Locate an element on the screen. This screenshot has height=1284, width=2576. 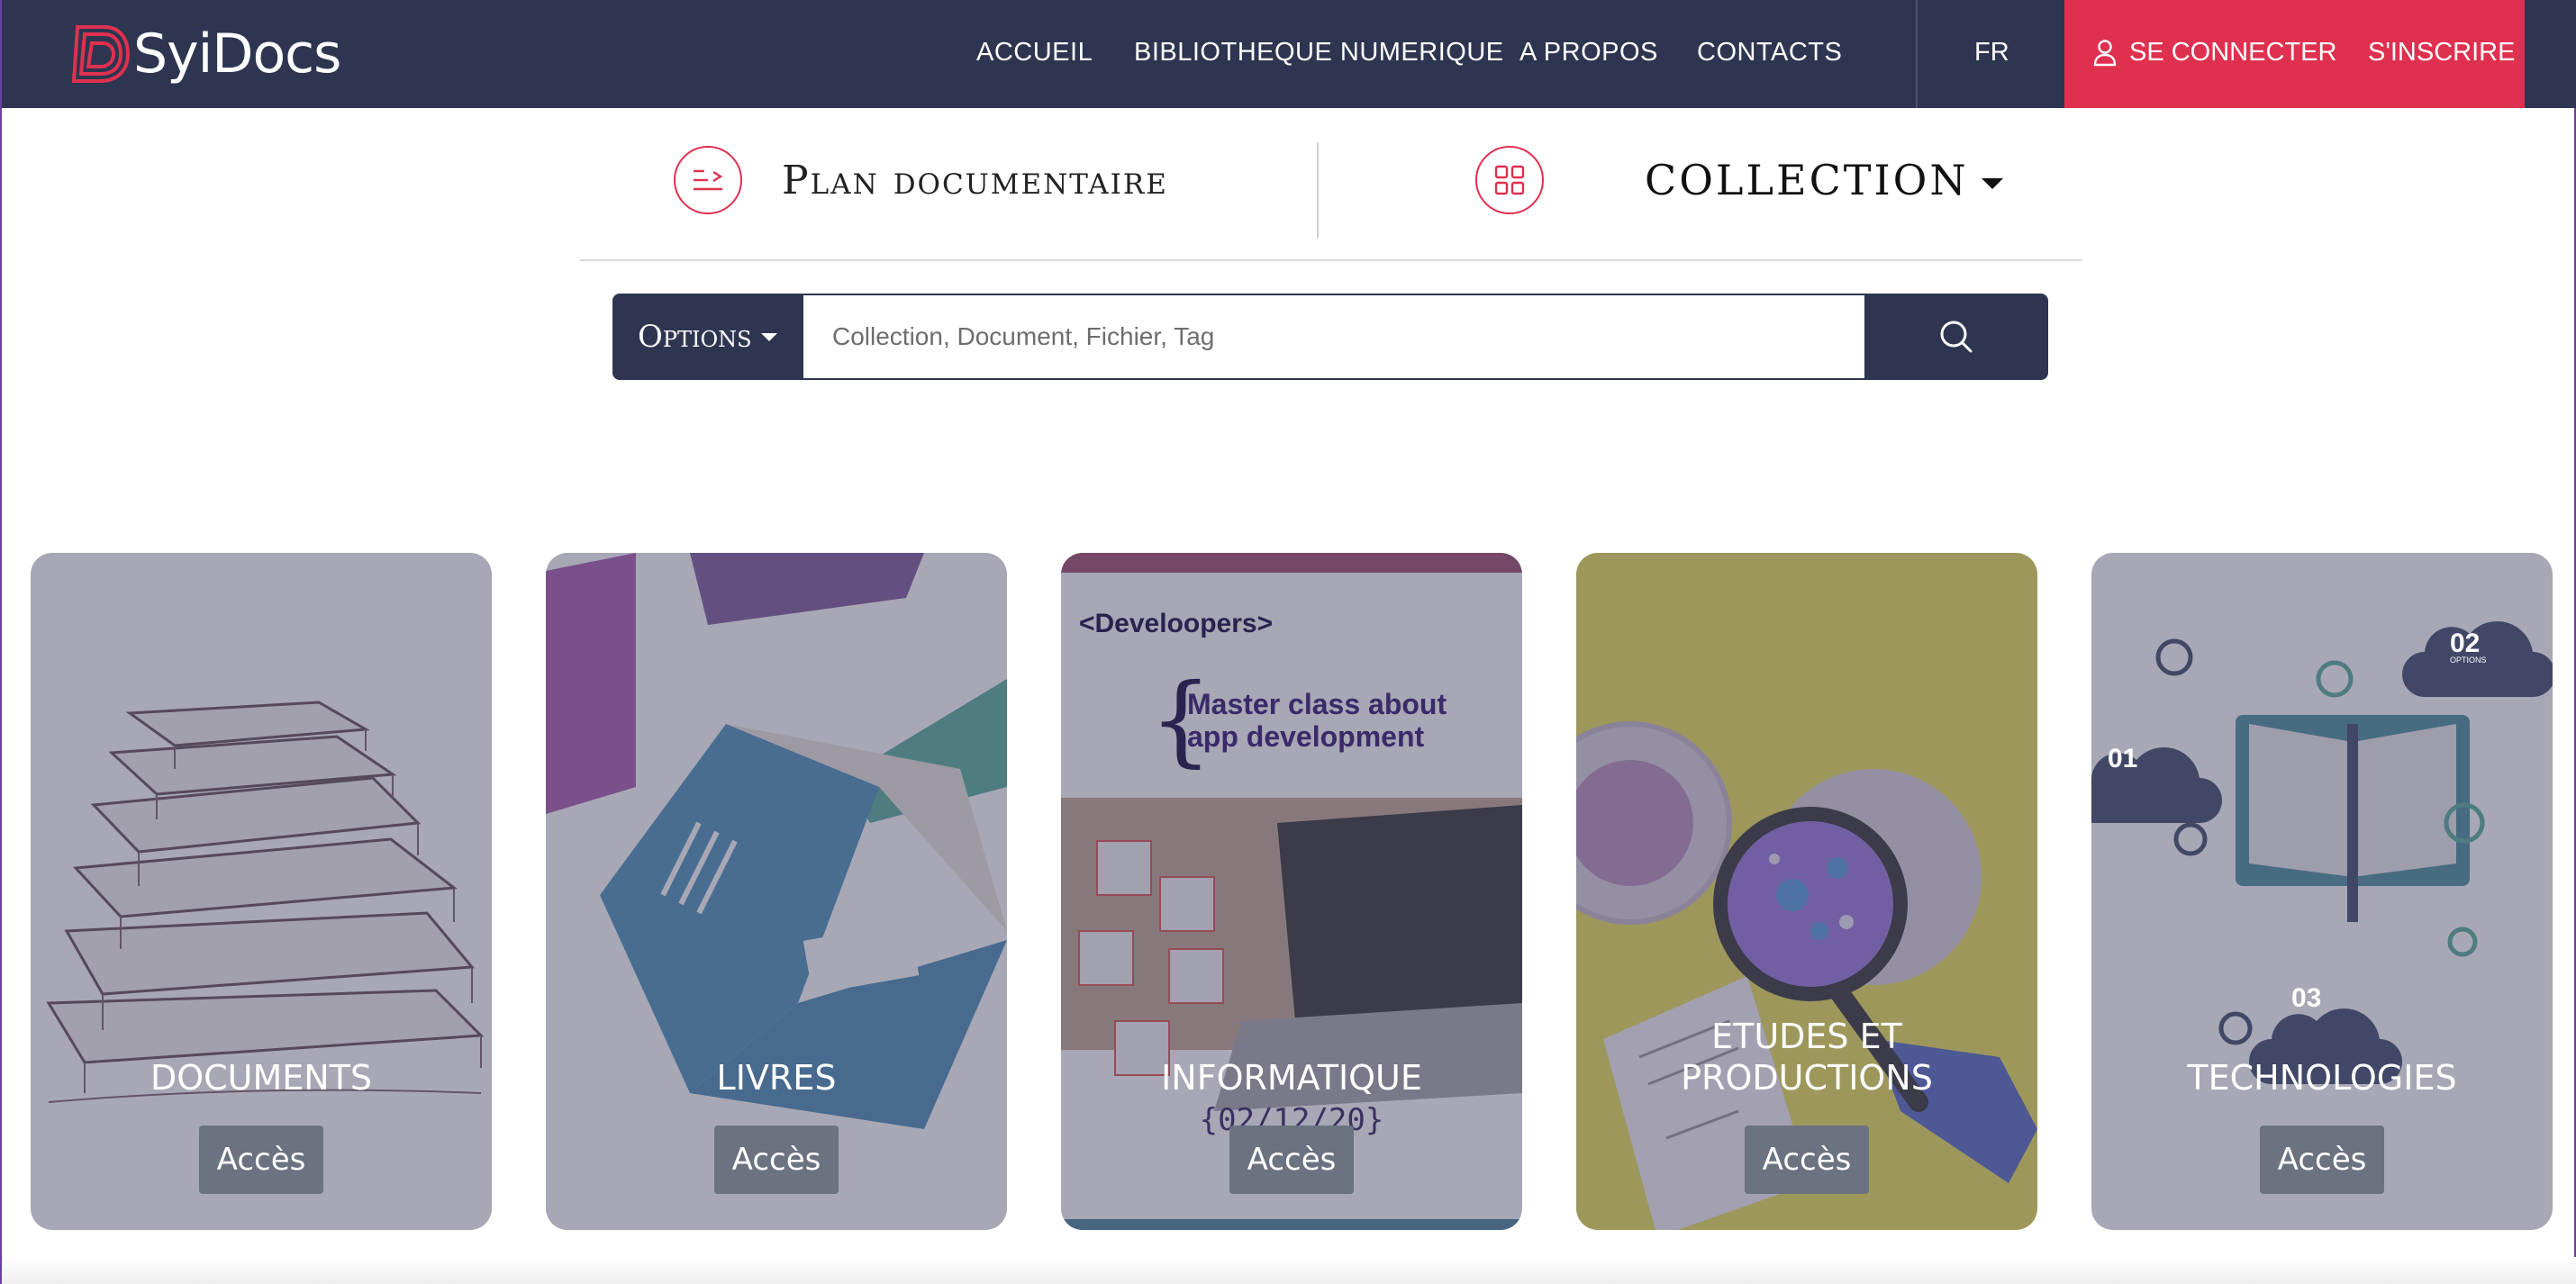
search-bar: Options is located at coordinates (1330, 337).